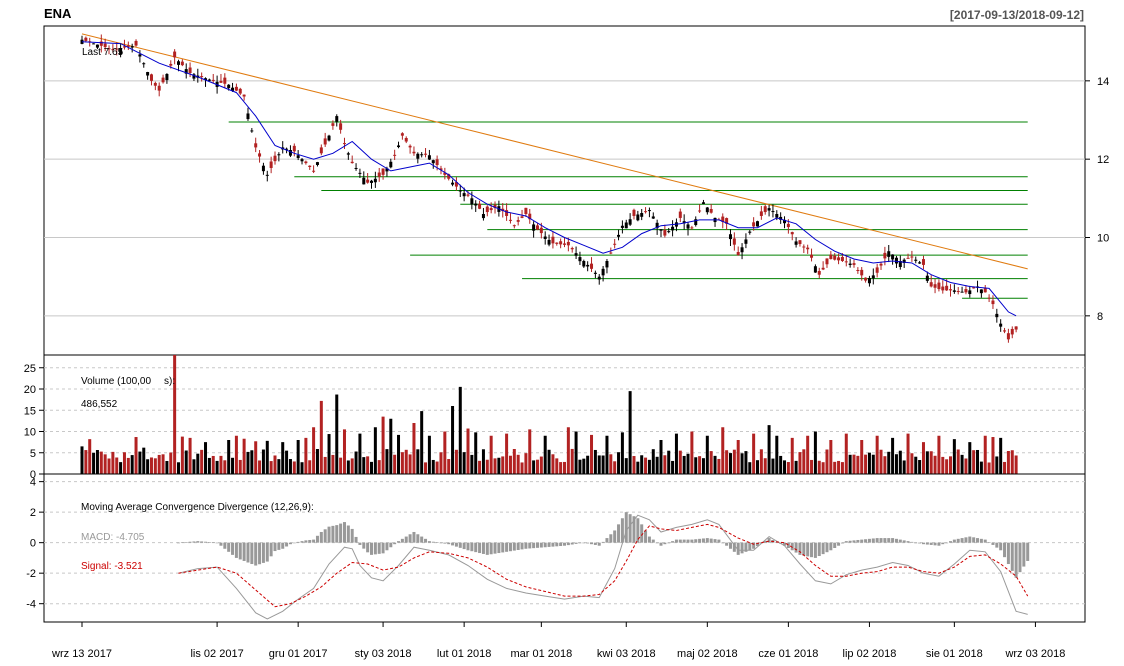 The width and height of the screenshot is (1124, 666). Describe the element at coordinates (113, 537) in the screenshot. I see `macd-value-label: MACD: -4.705` at that location.